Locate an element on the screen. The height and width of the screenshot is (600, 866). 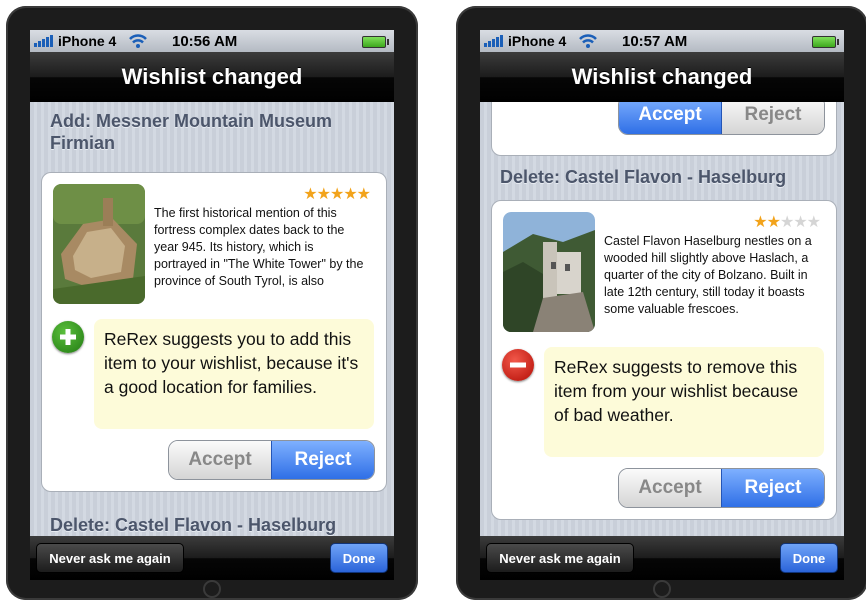
status-bar: iPhone 4 10:57 AM is located at coordinates (662, 41).